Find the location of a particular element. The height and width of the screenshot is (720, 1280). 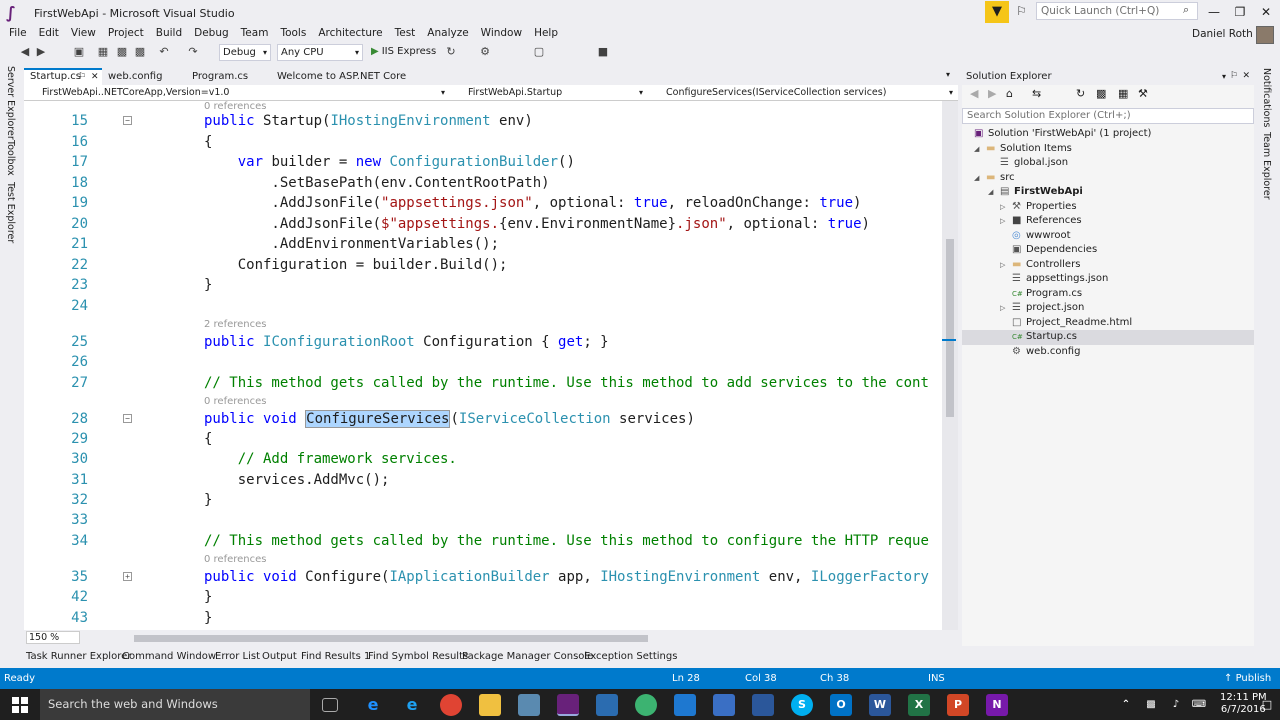

code-line: 33 is located at coordinates (483, 520).